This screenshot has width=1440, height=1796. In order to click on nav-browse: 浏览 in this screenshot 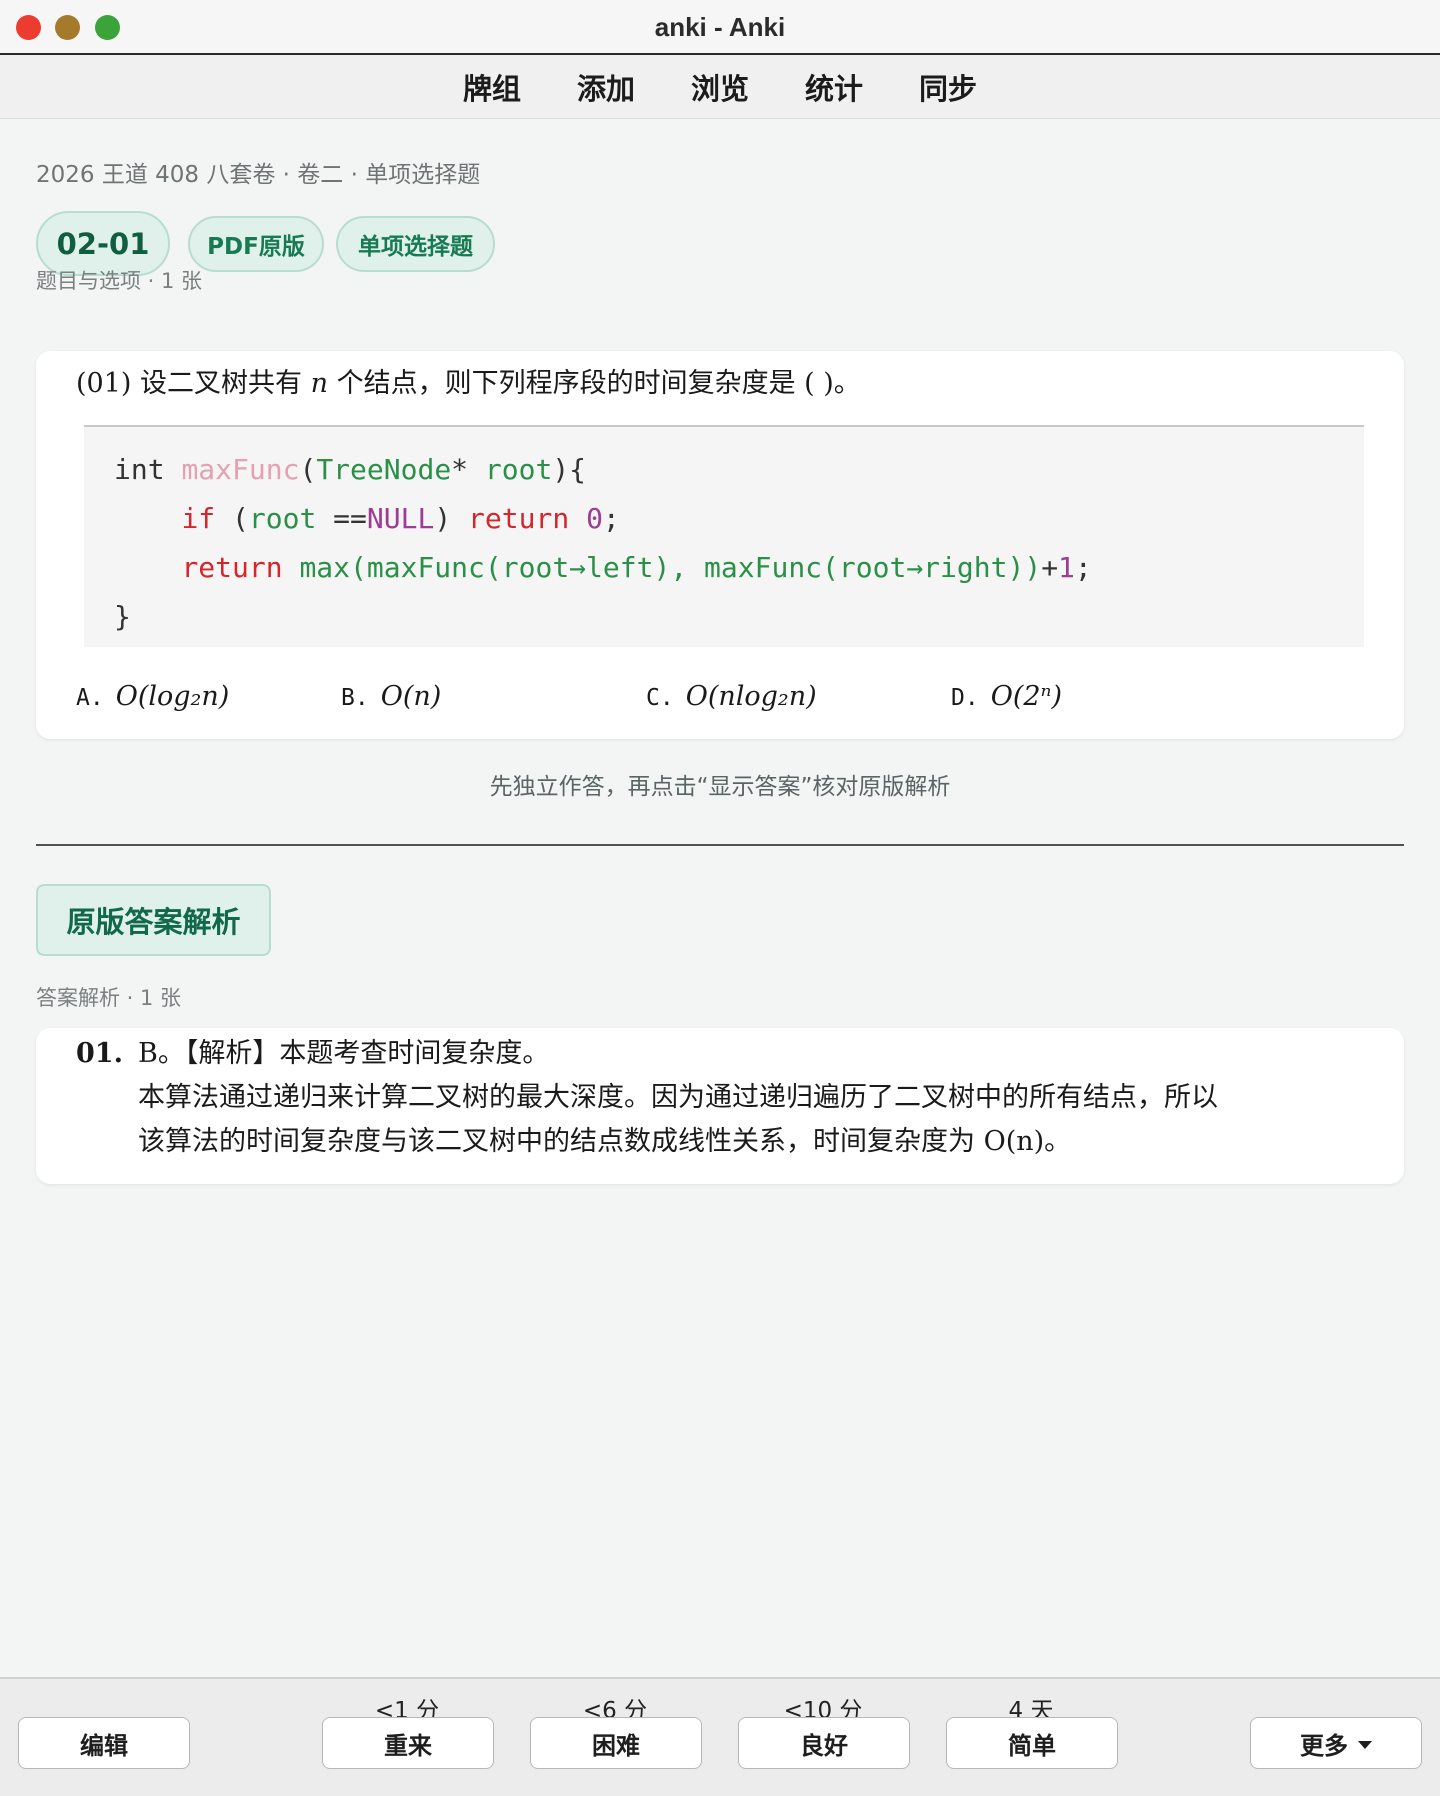, I will do `click(720, 87)`.